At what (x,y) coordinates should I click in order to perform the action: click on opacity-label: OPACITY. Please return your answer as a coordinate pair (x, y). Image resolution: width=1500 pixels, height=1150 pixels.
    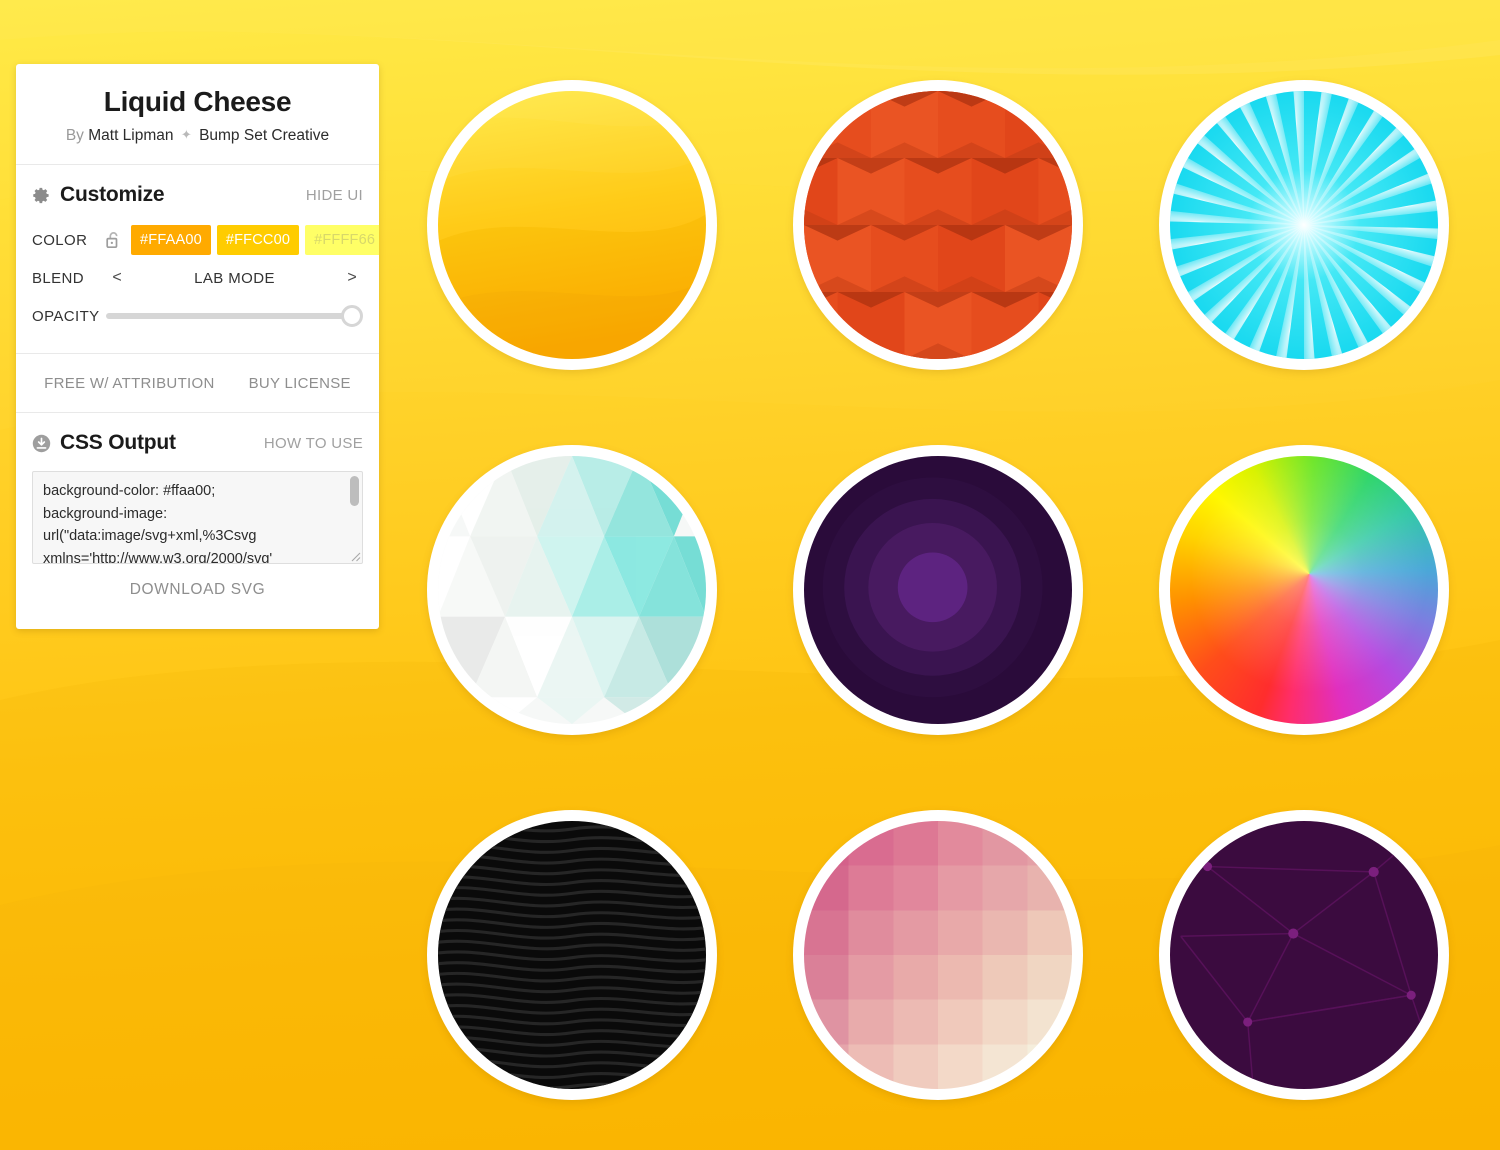
    Looking at the image, I should click on (66, 316).